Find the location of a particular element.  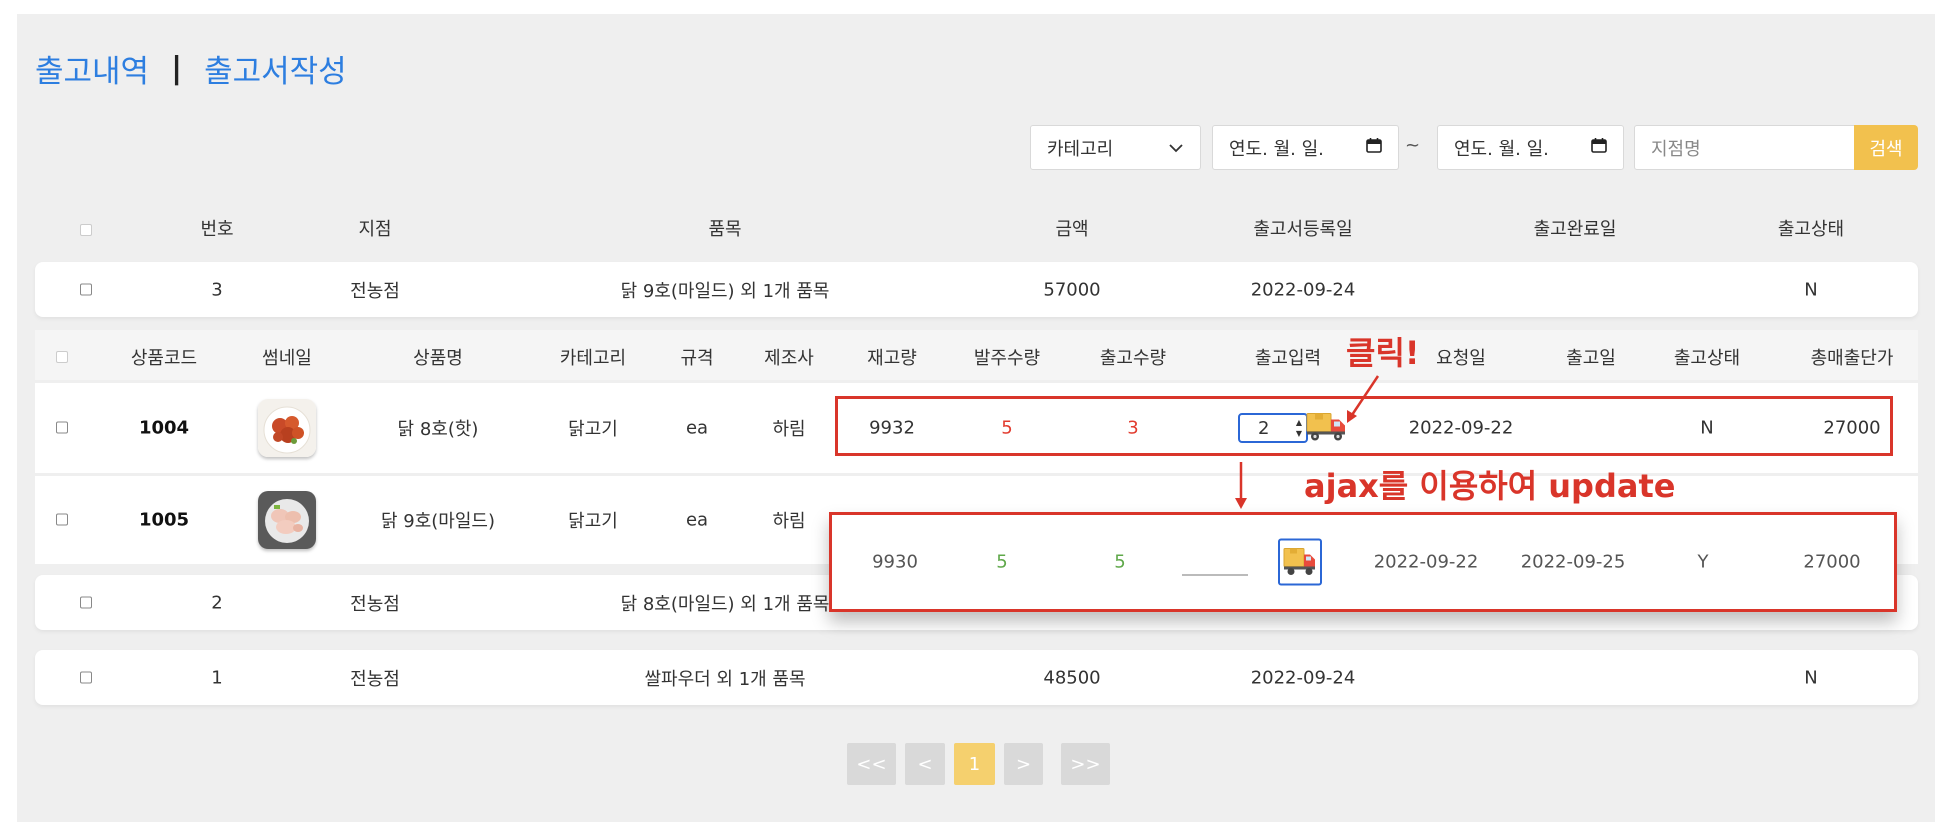

next-page-button: > is located at coordinates (1023, 764).